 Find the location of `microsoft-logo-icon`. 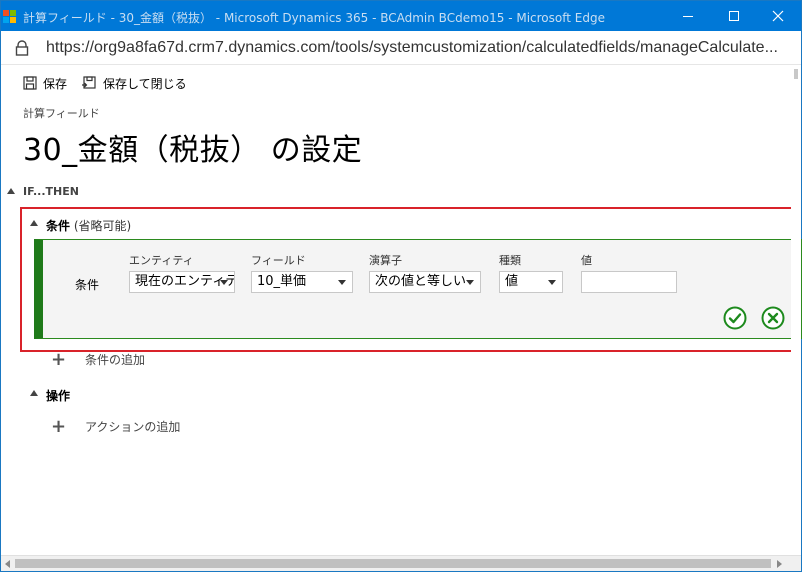

microsoft-logo-icon is located at coordinates (10, 17).